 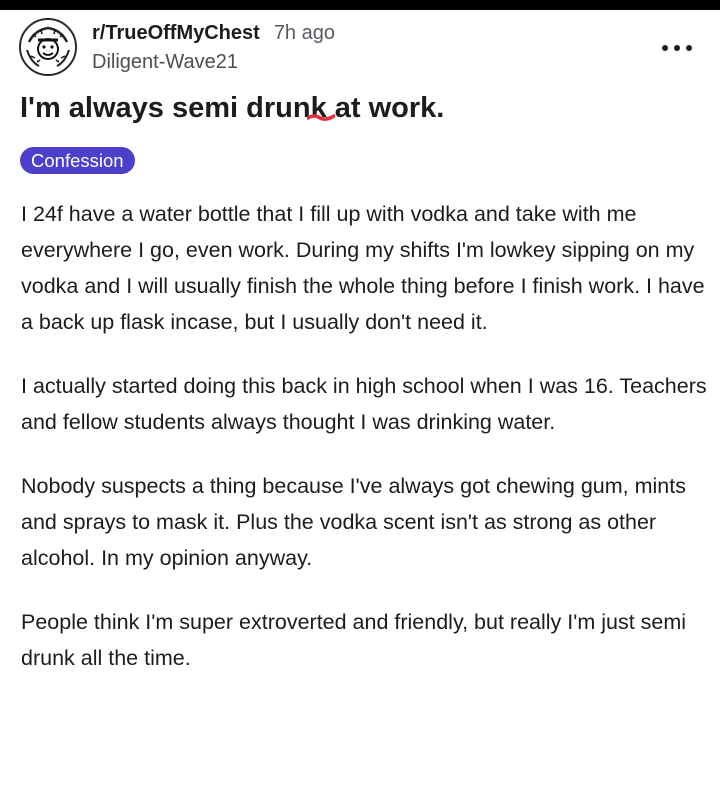 I want to click on author-username: Diligent-Wave21, so click(x=213, y=62).